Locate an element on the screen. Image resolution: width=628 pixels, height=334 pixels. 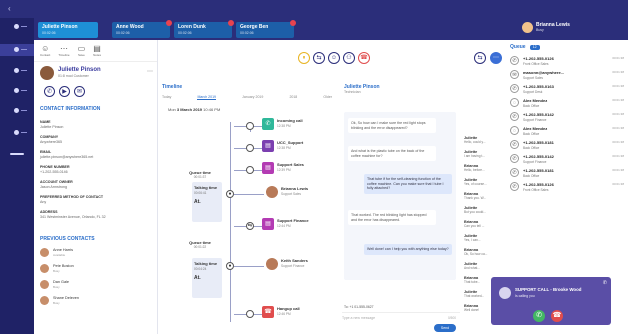
accept-call-button: ✆ is located at coordinates (539, 316).